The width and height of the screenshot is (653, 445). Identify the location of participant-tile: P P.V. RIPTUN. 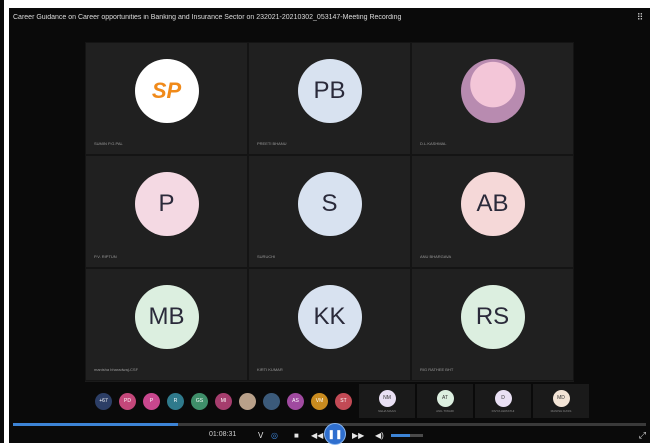
(166, 211).